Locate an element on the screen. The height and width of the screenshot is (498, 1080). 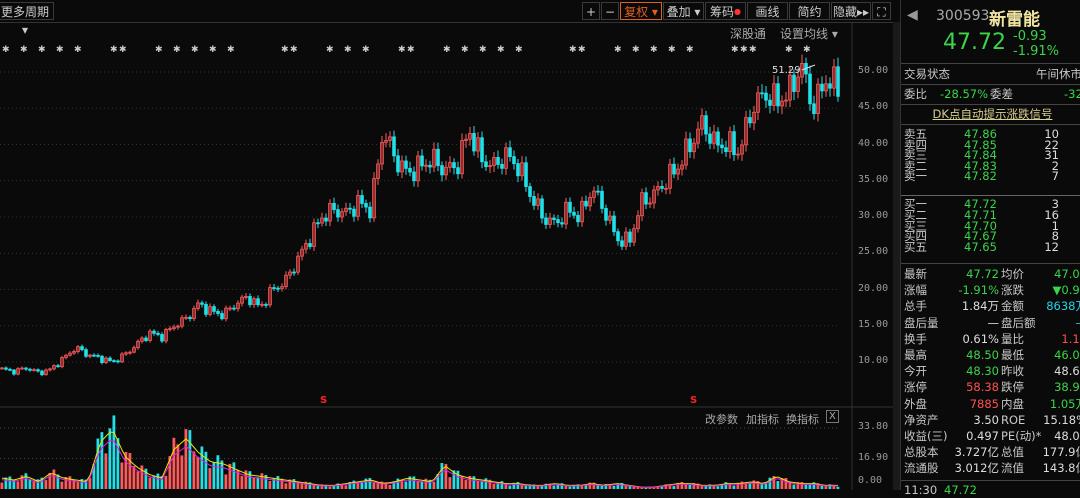
price-tick-label: 25.00 is located at coordinates (873, 251).